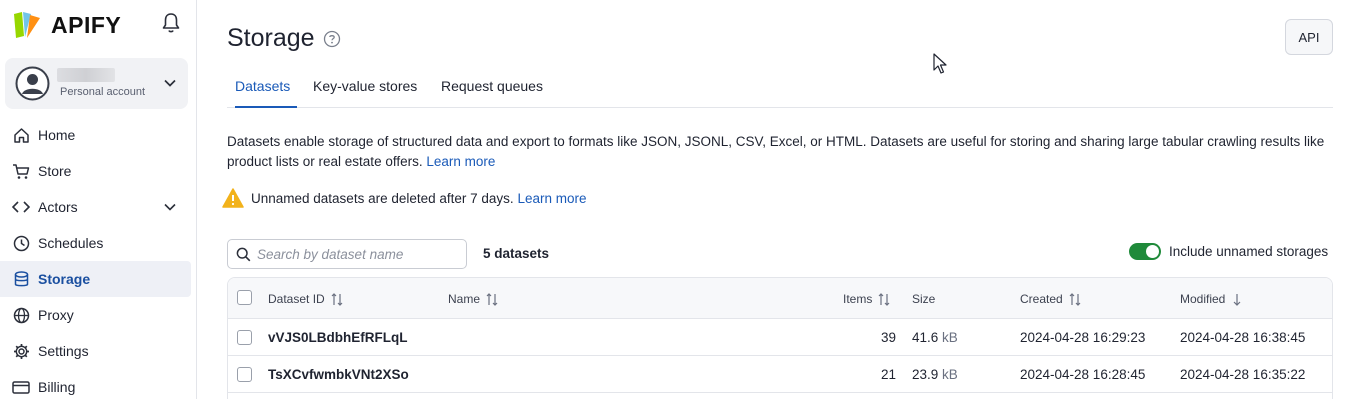 This screenshot has height=399, width=1360. I want to click on code-icon, so click(21, 207).